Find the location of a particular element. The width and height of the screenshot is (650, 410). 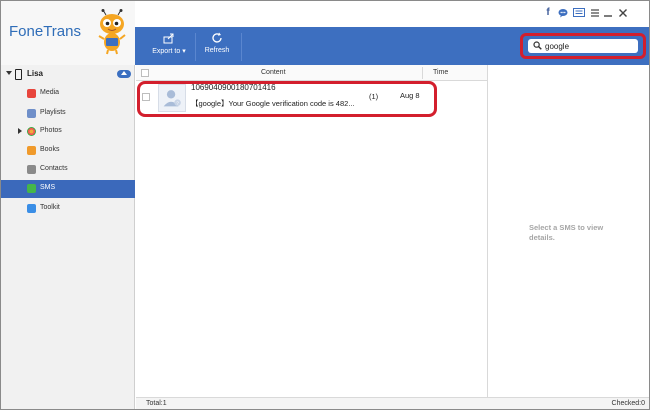

sidebar-item-playlists: Playlists is located at coordinates (68, 114).